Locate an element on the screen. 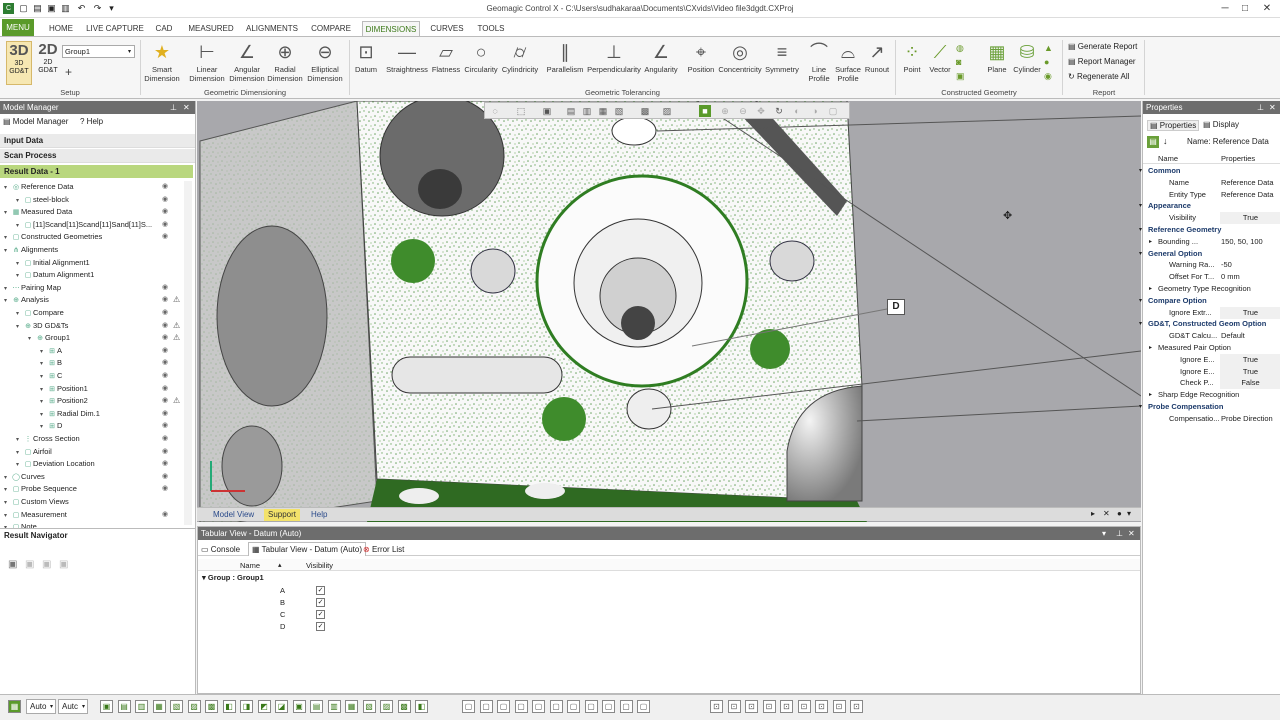 The width and height of the screenshot is (1280, 720). filter-icon: ⊡ is located at coordinates (716, 706).